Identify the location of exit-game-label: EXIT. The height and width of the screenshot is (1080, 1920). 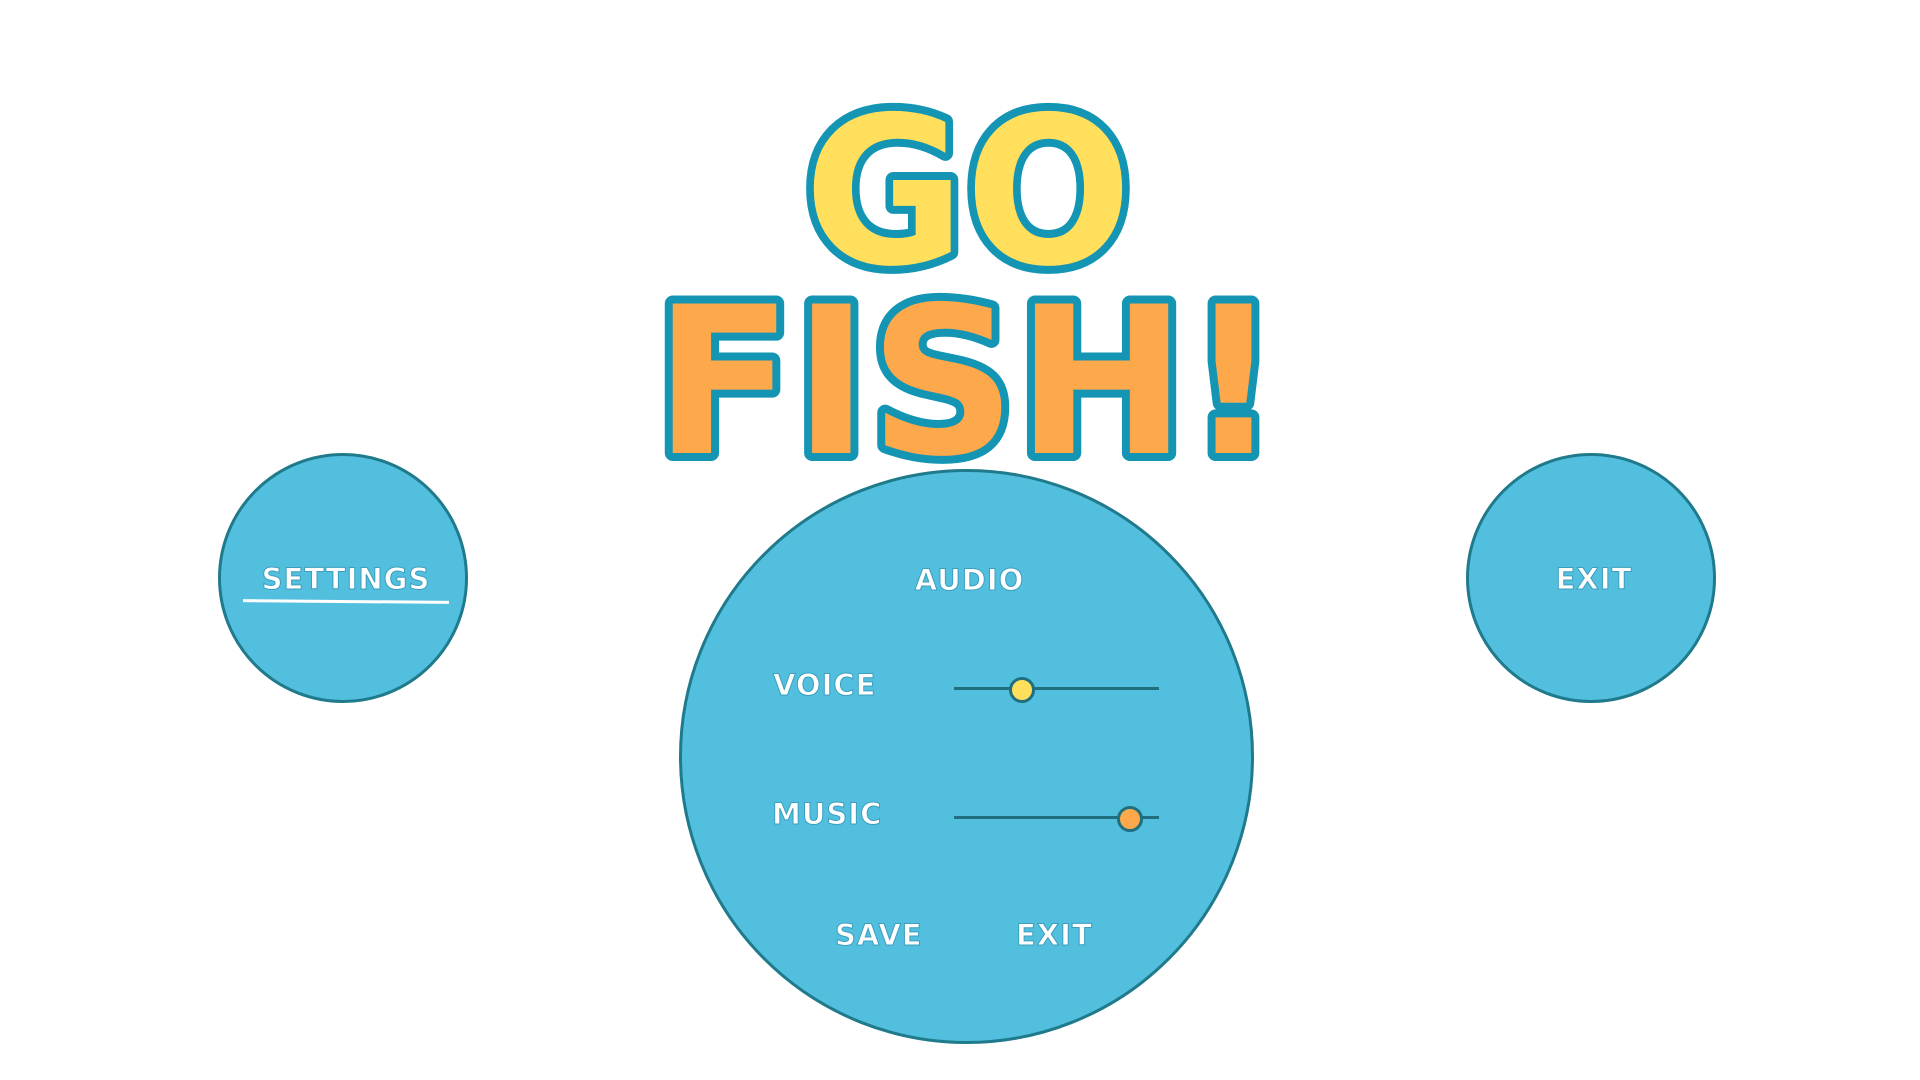
(1594, 579).